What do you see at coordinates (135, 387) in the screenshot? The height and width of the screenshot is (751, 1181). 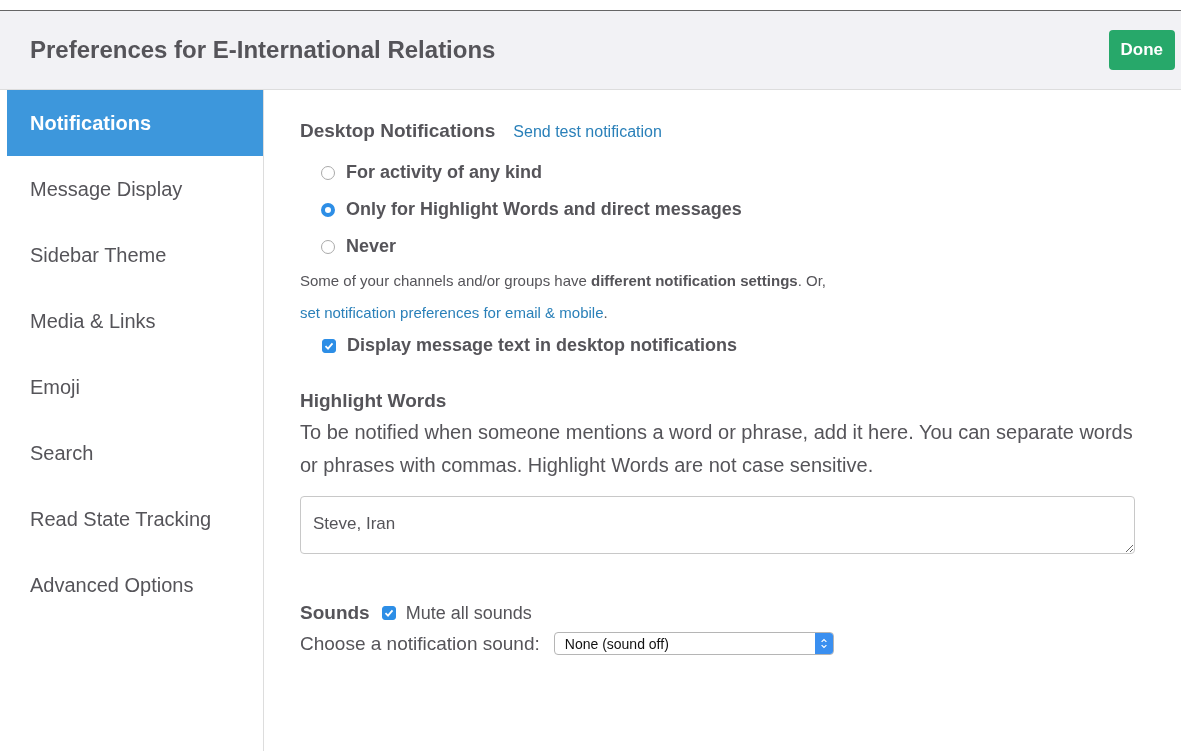 I see `sidebar-item: Emoji` at bounding box center [135, 387].